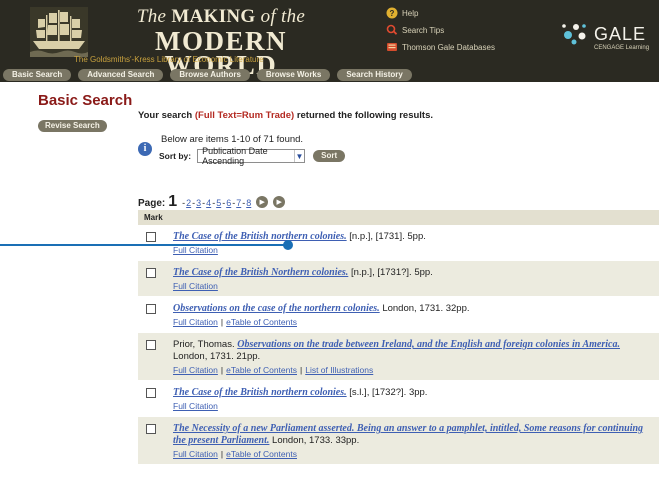  What do you see at coordinates (151, 16) in the screenshot?
I see `title-prefix: The` at bounding box center [151, 16].